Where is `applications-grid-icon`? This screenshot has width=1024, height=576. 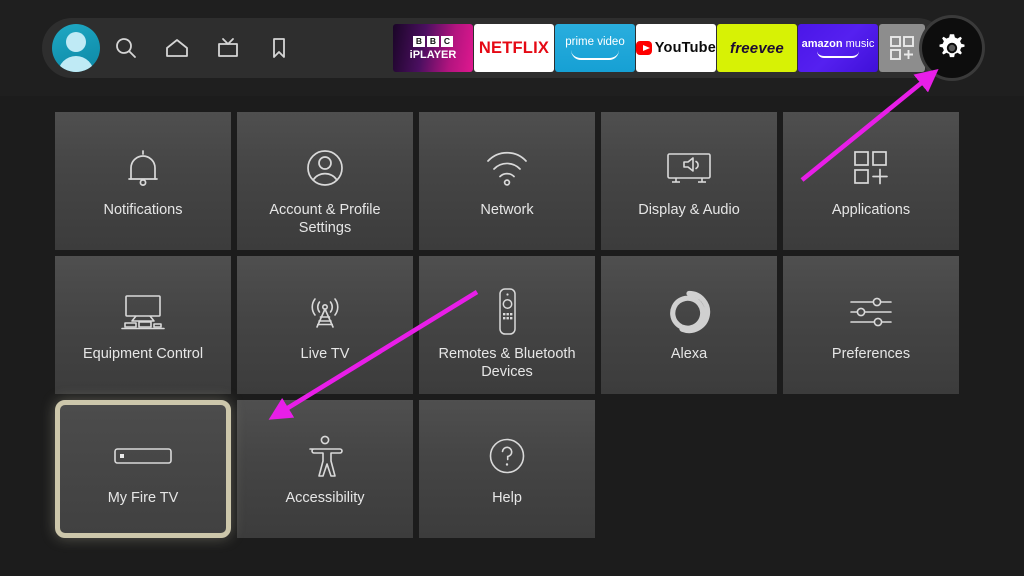
applications-grid-icon is located at coordinates (871, 168).